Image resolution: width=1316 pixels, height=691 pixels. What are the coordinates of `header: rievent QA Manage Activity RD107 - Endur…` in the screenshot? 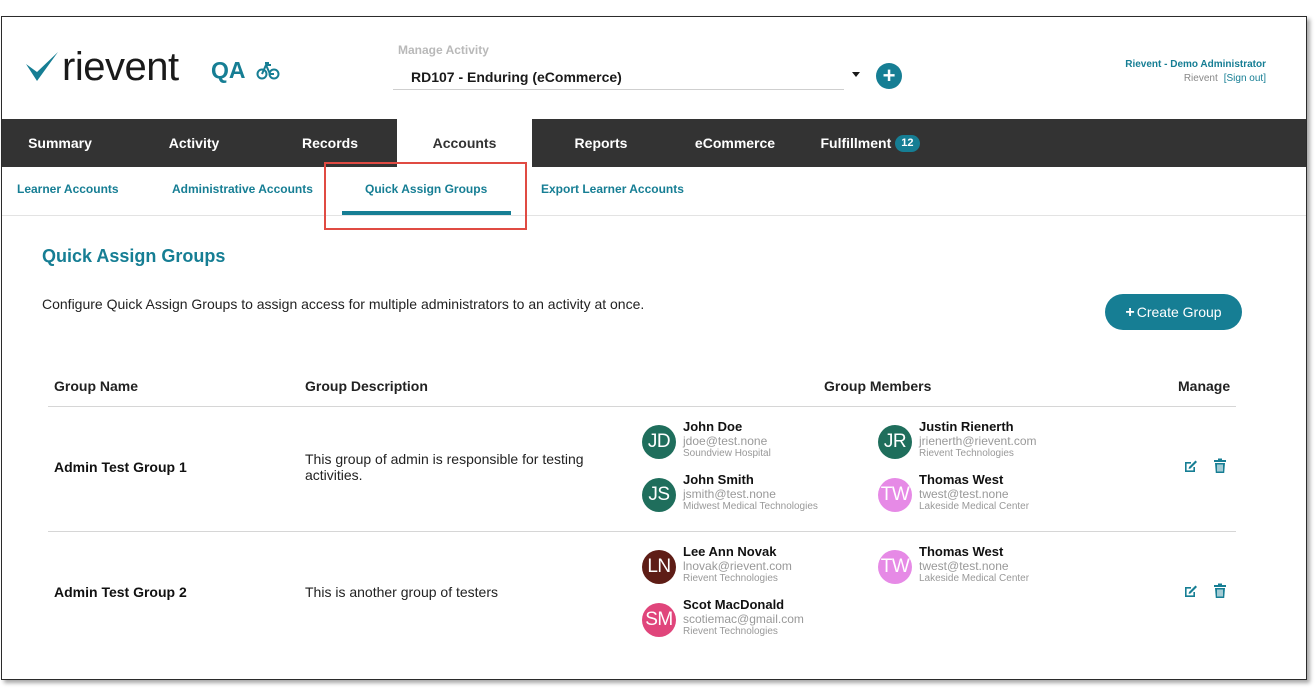 It's located at (654, 68).